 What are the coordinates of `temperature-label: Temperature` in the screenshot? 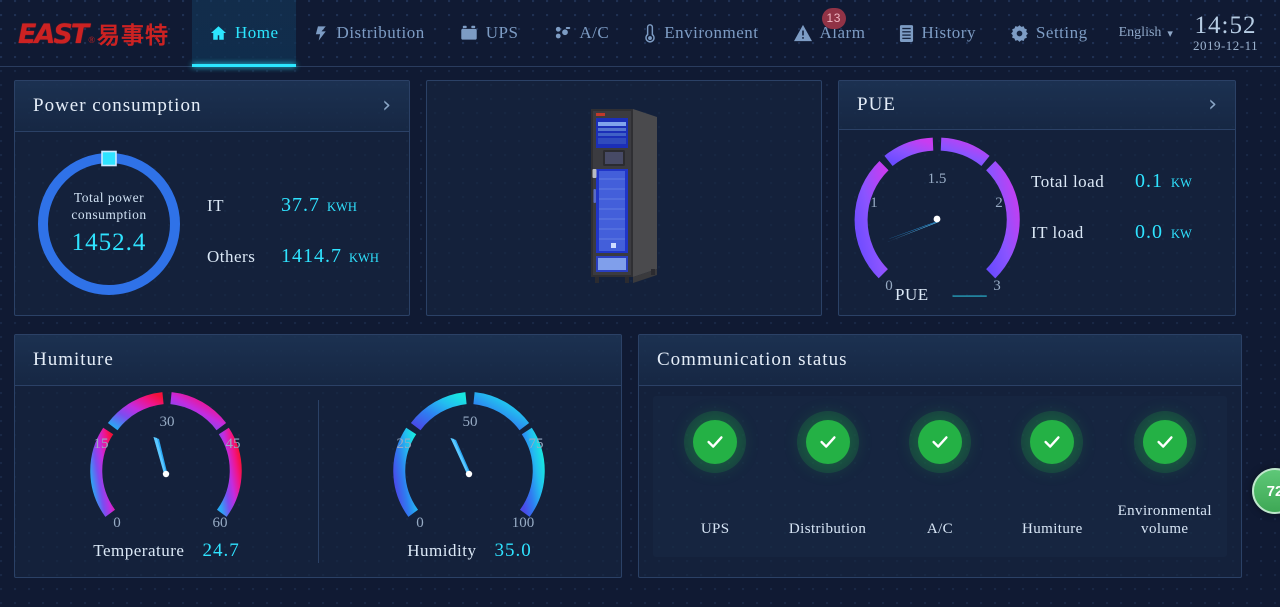 It's located at (139, 550).